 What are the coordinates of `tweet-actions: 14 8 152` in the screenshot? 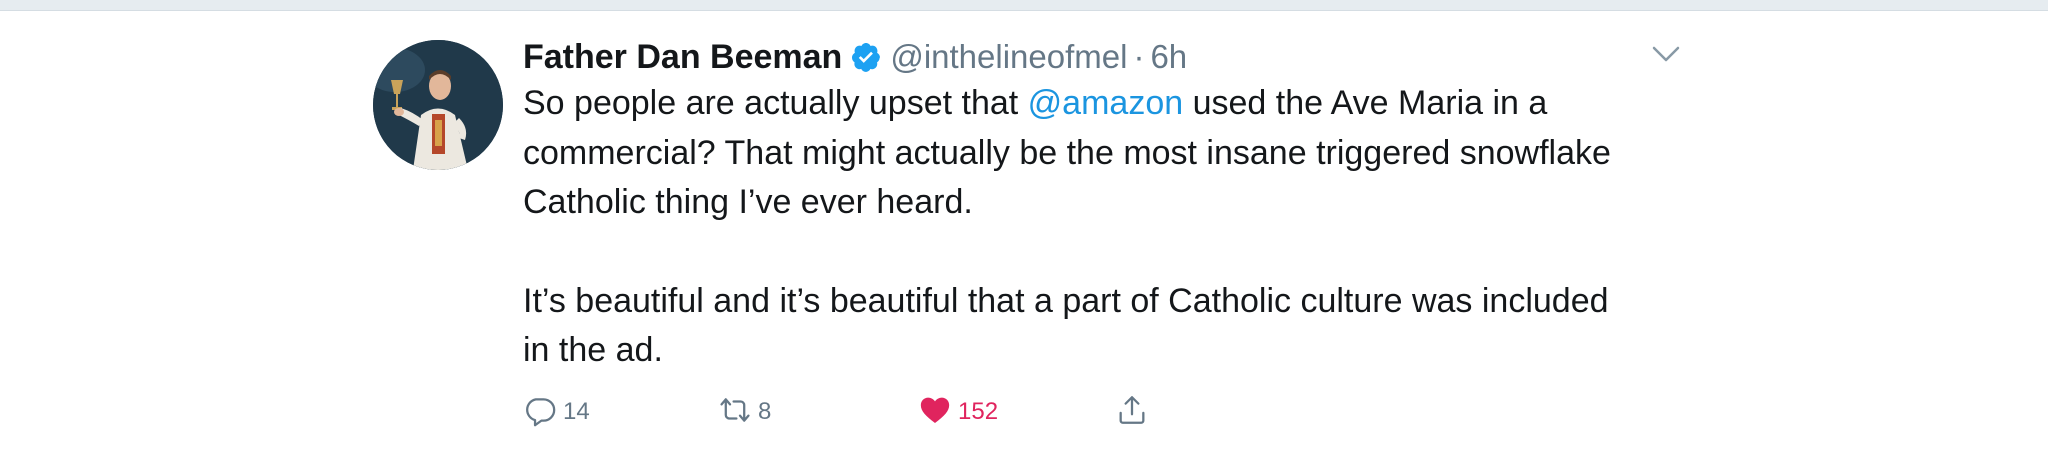 It's located at (834, 412).